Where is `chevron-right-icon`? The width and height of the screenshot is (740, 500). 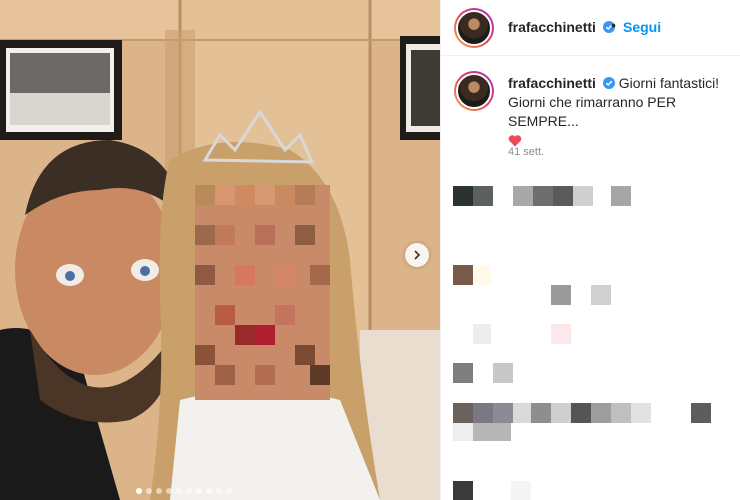 chevron-right-icon is located at coordinates (417, 255).